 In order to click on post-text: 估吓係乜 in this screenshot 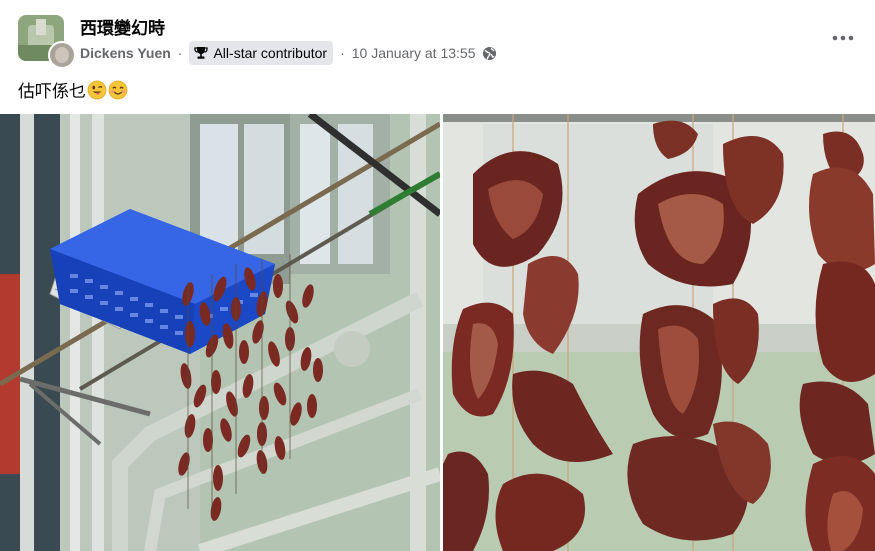, I will do `click(73, 89)`.